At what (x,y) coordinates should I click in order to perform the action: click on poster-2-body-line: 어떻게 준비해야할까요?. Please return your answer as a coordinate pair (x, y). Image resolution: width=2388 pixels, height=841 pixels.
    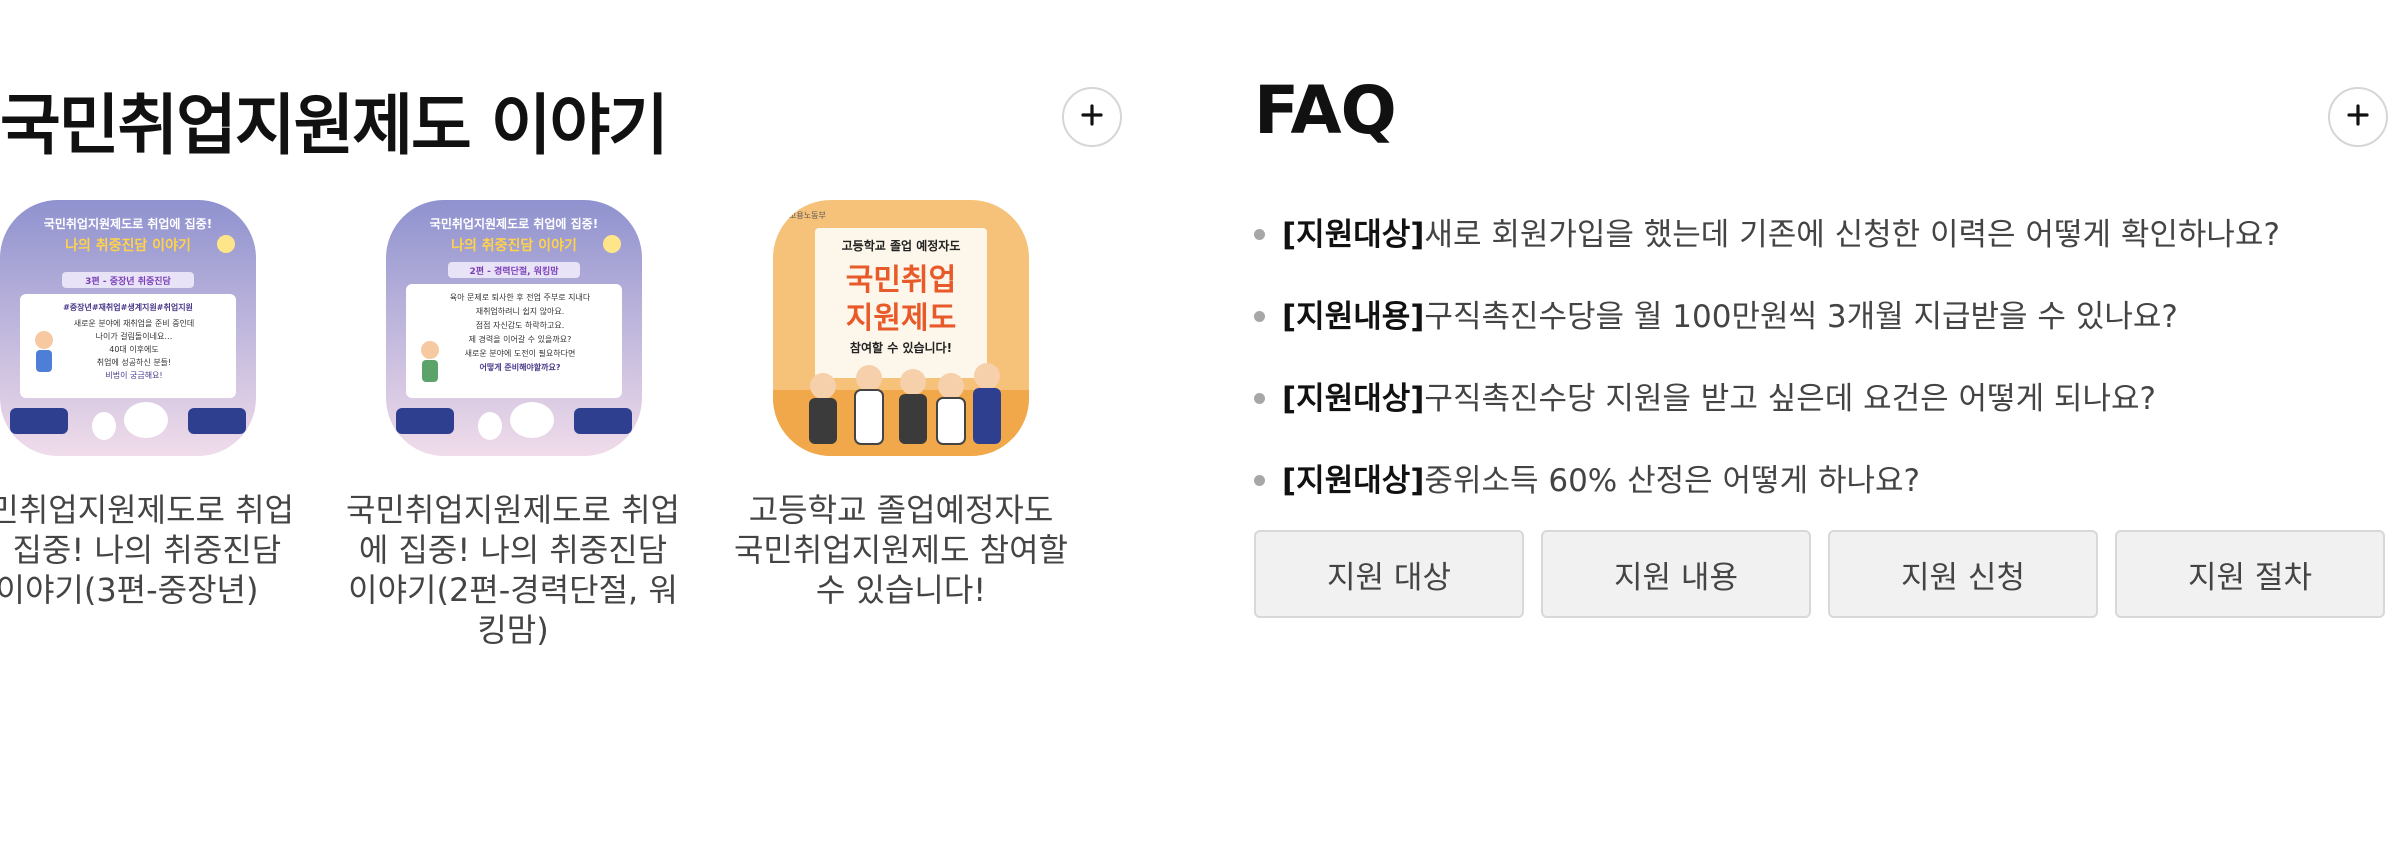
    Looking at the image, I should click on (519, 367).